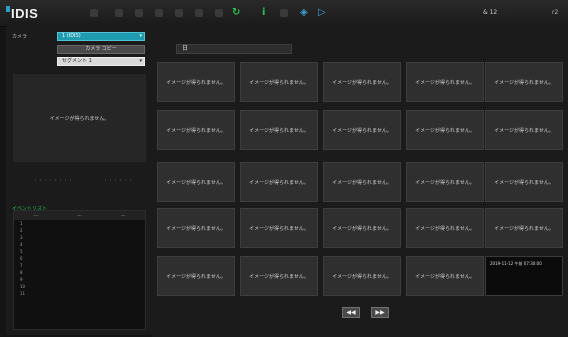 This screenshot has height=337, width=568. Describe the element at coordinates (516, 263) in the screenshot. I see `thumbnail-timestamp: 2019-11-12 午前 07:30:00` at that location.